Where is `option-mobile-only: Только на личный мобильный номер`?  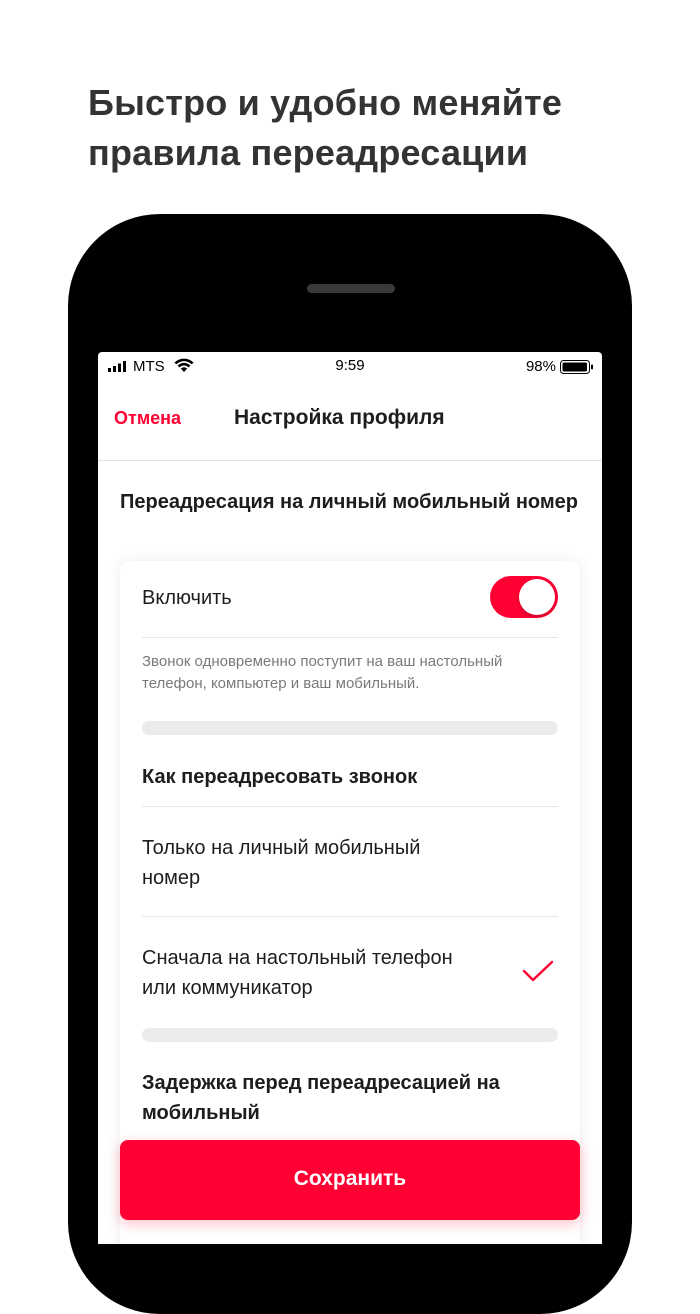 option-mobile-only: Только на личный мобильный номер is located at coordinates (350, 873).